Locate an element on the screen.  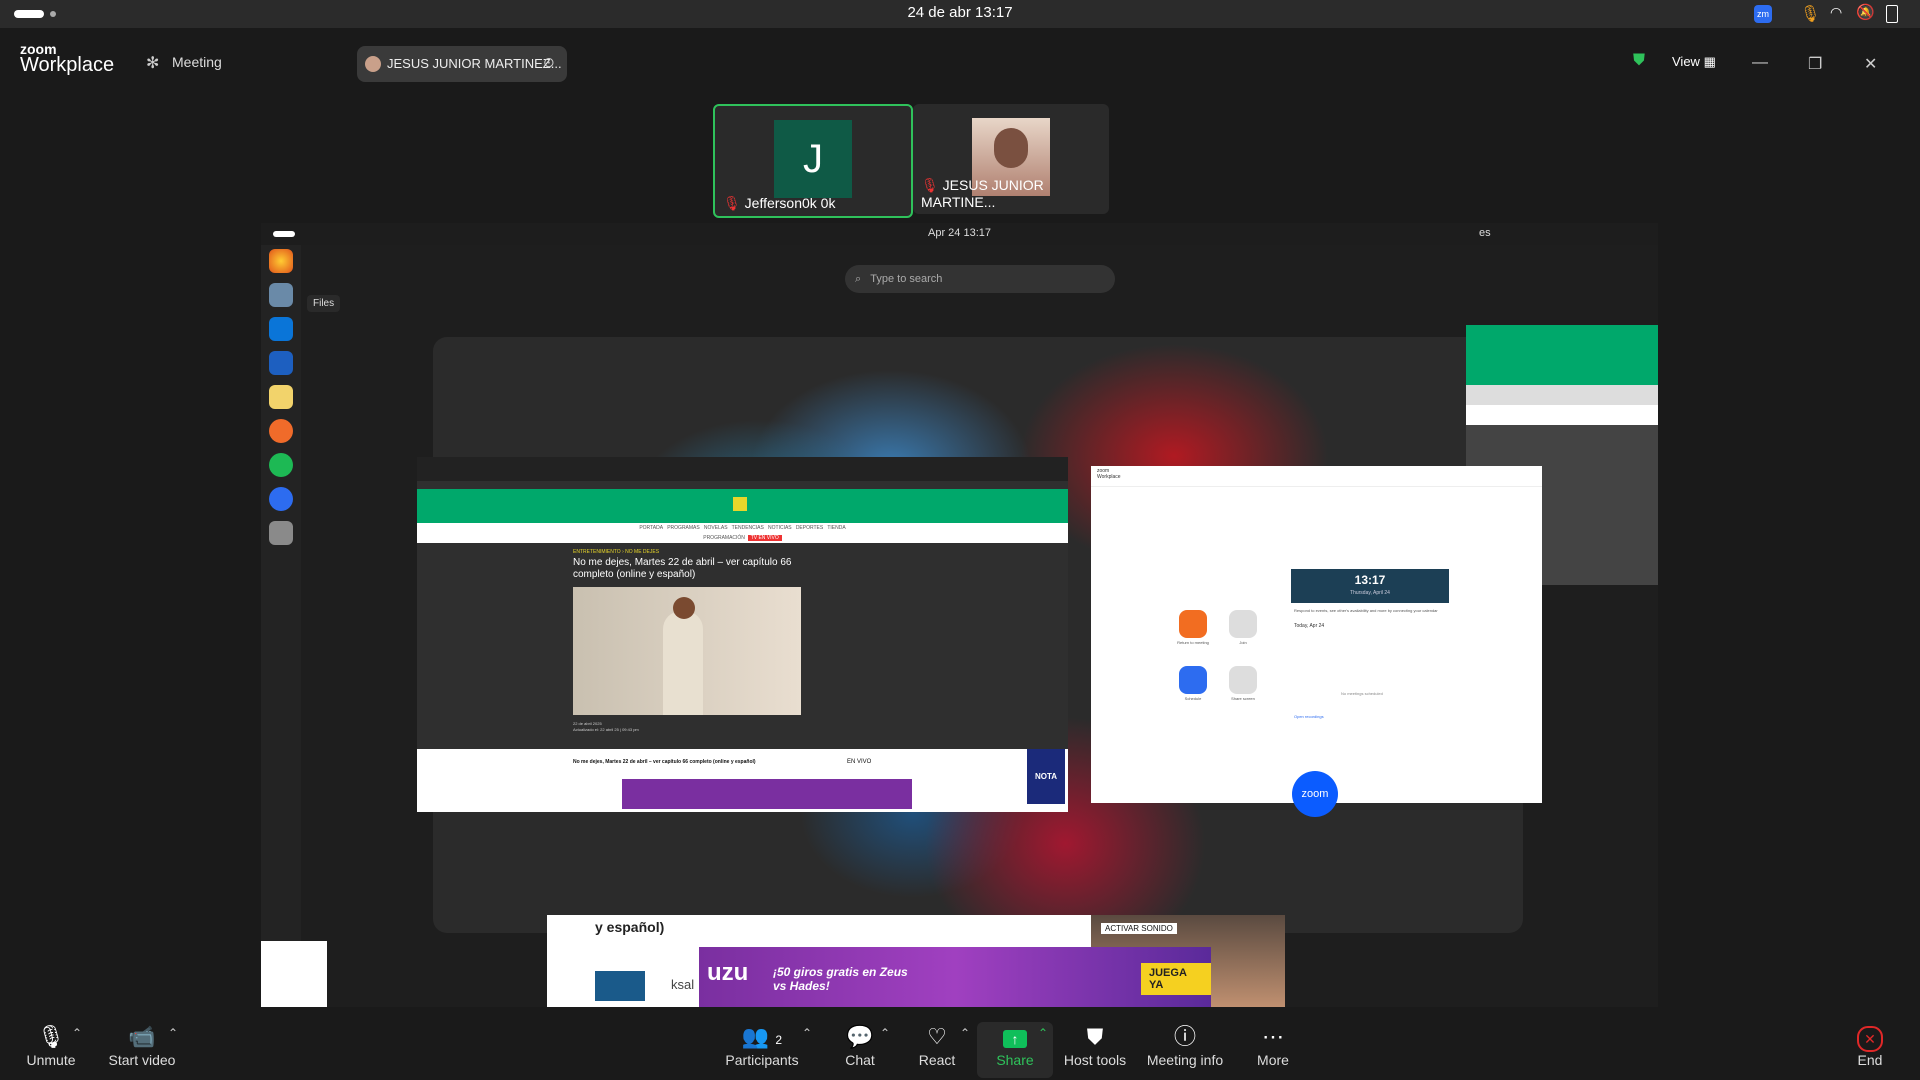
share-screen-button is located at coordinates (1243, 680).